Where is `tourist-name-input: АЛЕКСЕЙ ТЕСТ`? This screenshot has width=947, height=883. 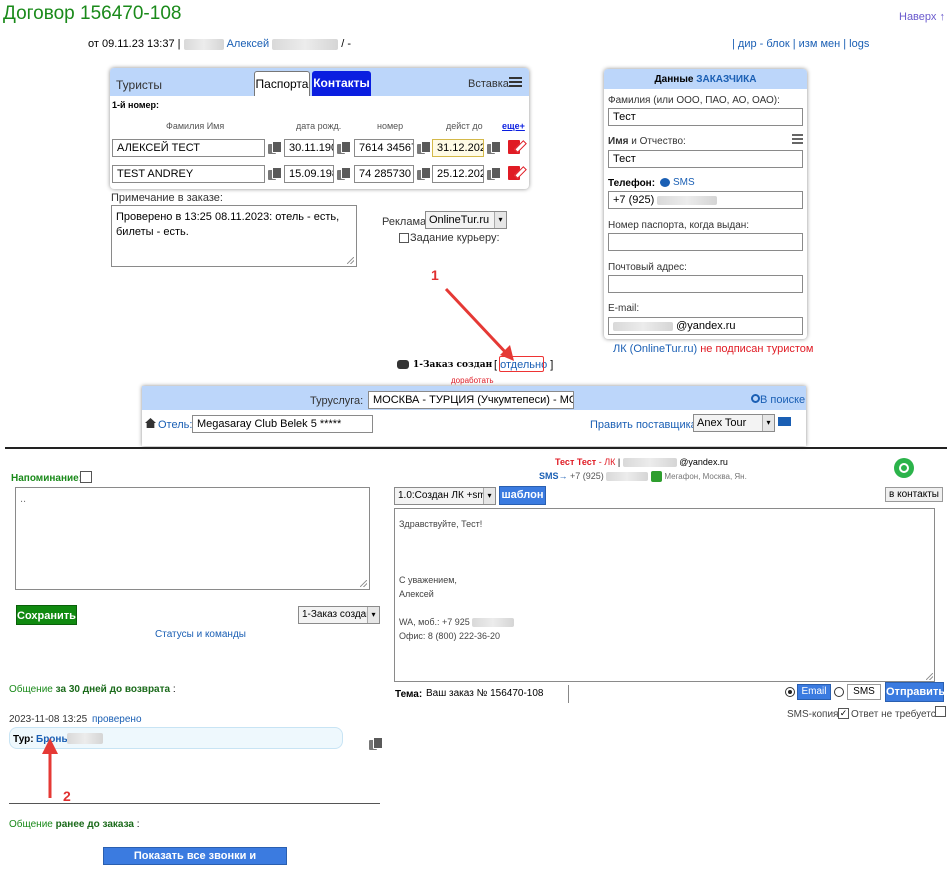
tourist-name-input: АЛЕКСЕЙ ТЕСТ is located at coordinates (188, 148).